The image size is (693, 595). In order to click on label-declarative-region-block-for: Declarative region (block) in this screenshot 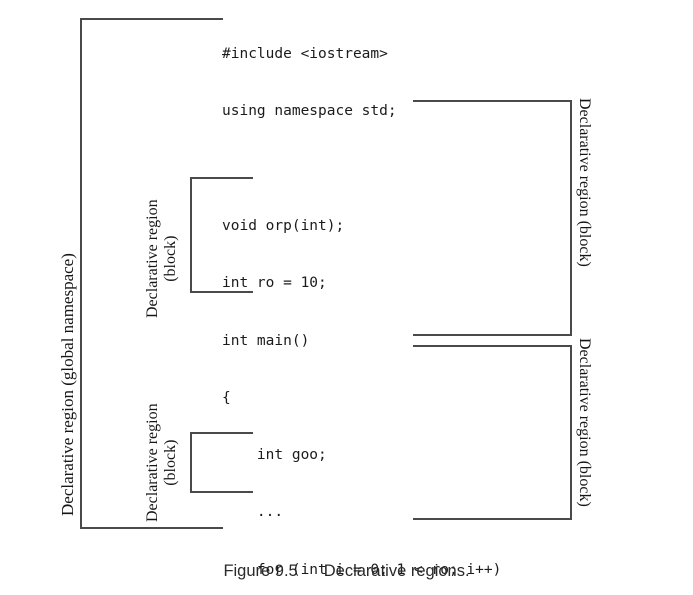, I will do `click(162, 258)`.